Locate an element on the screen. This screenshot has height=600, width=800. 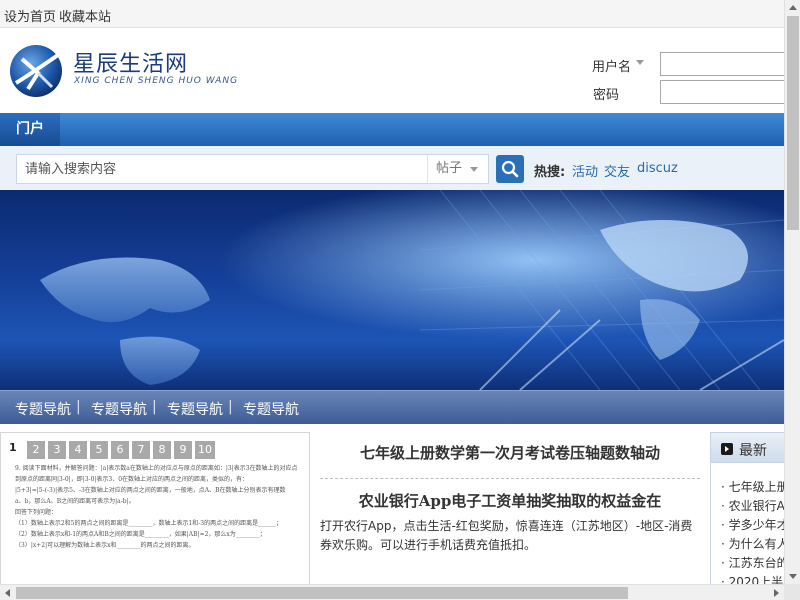
doc-line: 回答下列问题： is located at coordinates (36, 512).